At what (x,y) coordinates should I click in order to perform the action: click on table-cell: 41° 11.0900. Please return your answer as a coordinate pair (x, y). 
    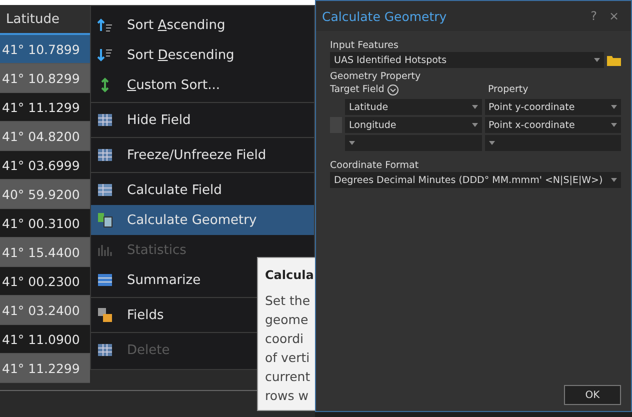
    Looking at the image, I should click on (45, 339).